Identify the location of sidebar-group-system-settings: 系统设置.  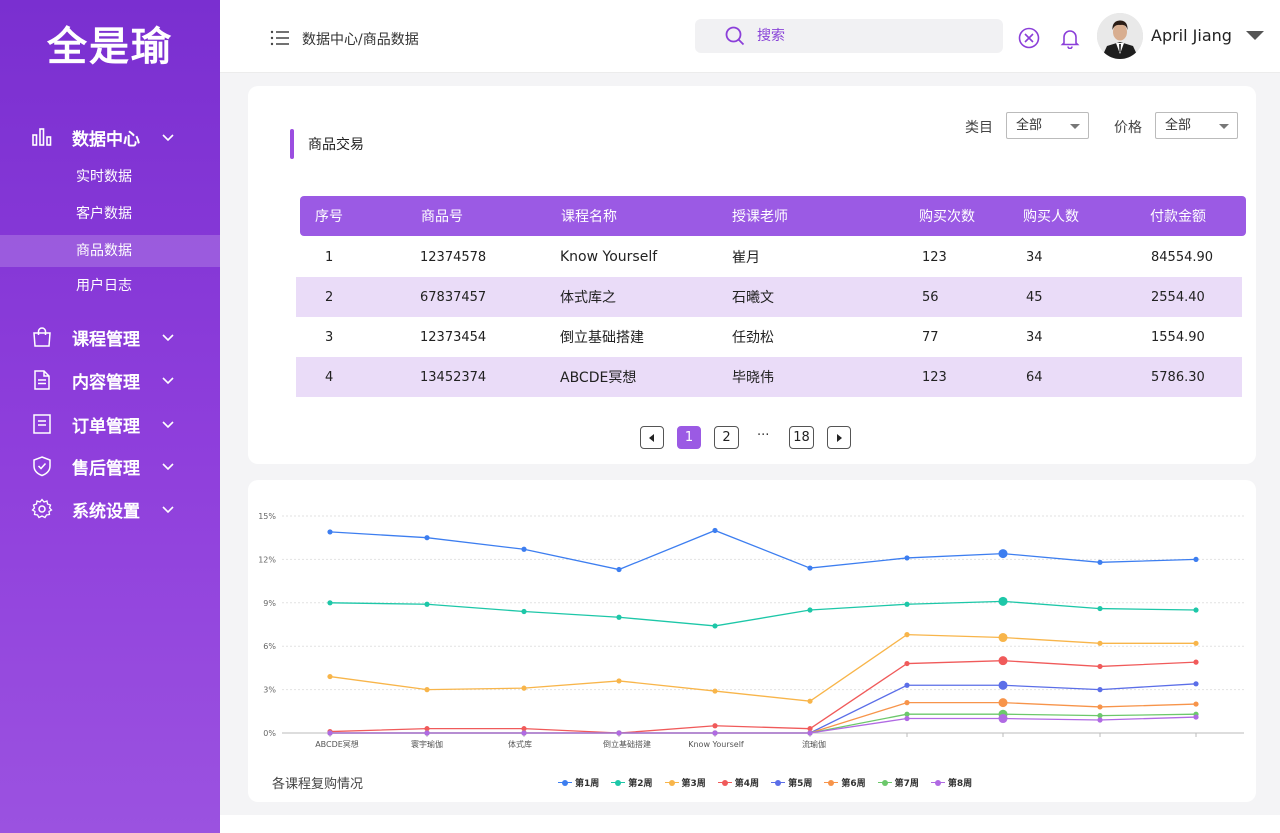
(110, 509).